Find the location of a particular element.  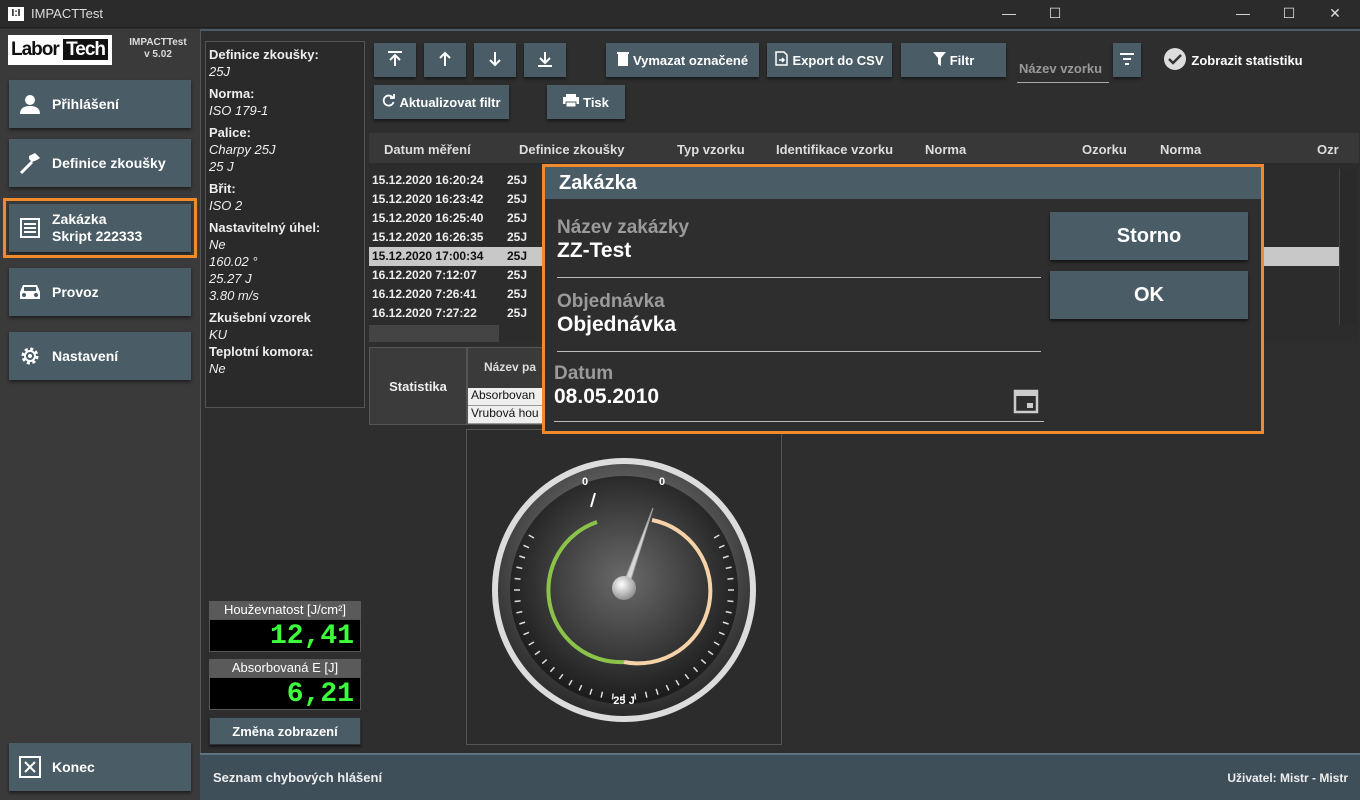

inner-maximize-button: ☐ is located at coordinates (1289, 14).